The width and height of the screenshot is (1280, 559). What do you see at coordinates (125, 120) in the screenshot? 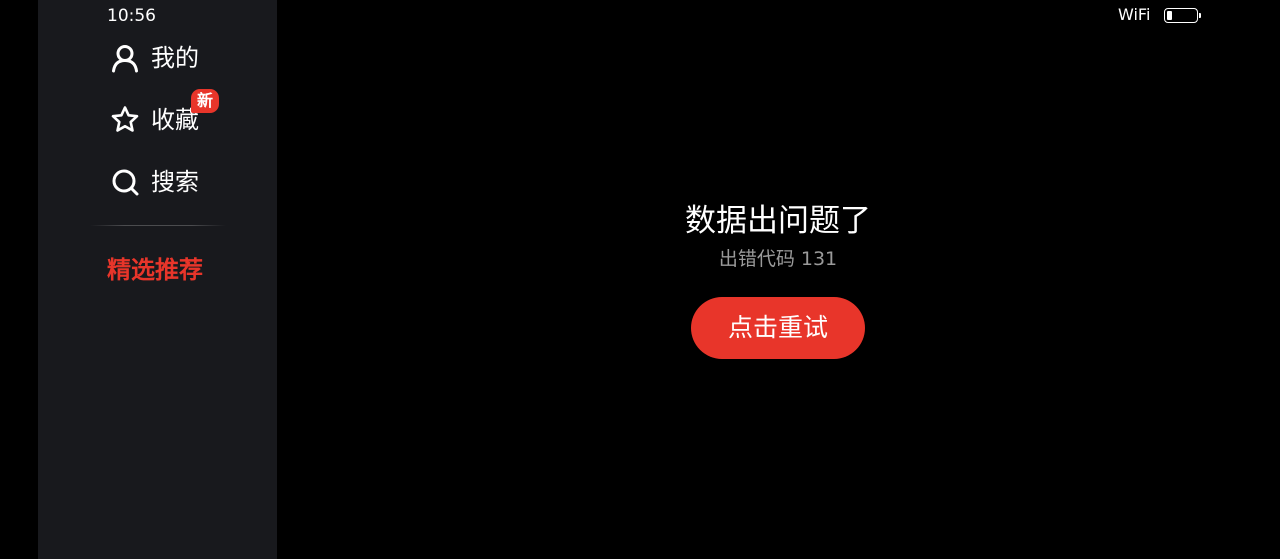
I see `star-icon` at bounding box center [125, 120].